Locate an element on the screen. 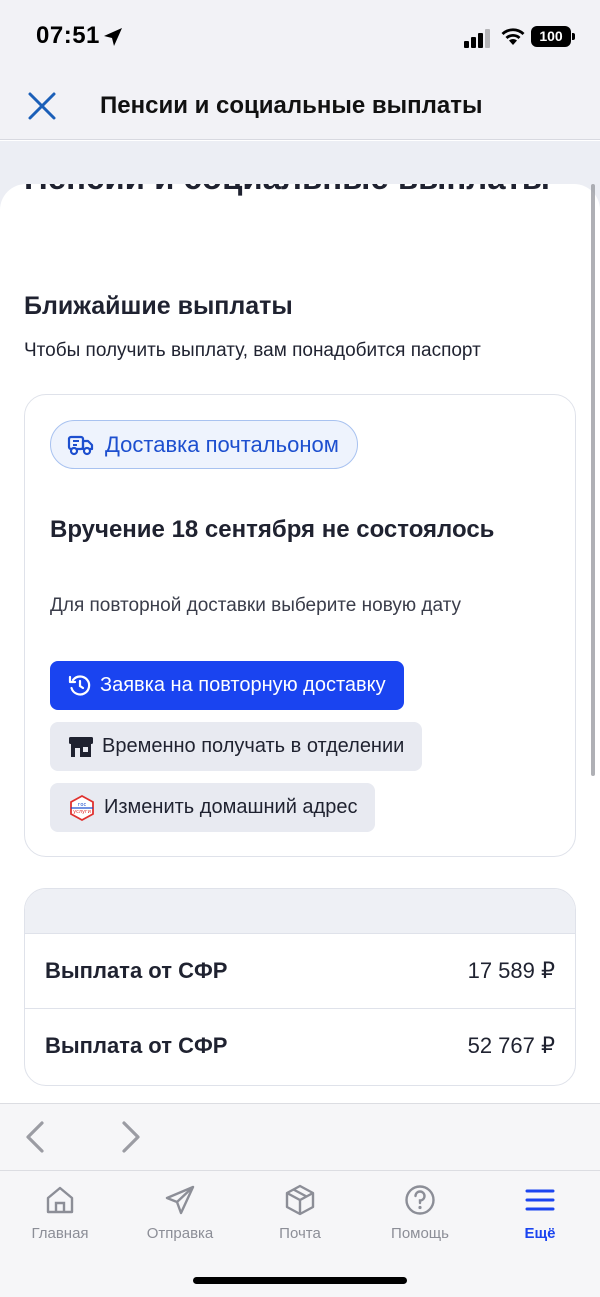  back-arrow-icon is located at coordinates (35, 1137).